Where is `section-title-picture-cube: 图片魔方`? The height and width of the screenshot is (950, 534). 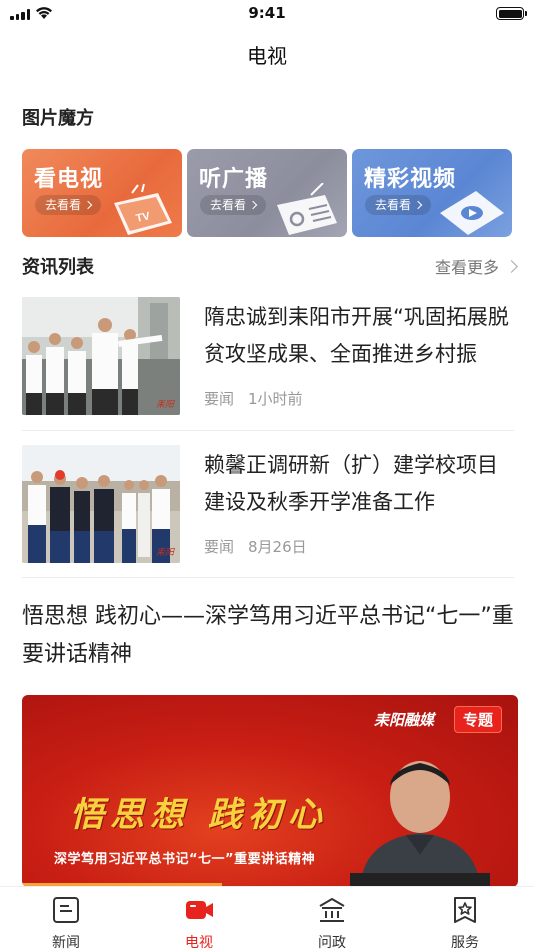 section-title-picture-cube: 图片魔方 is located at coordinates (58, 118).